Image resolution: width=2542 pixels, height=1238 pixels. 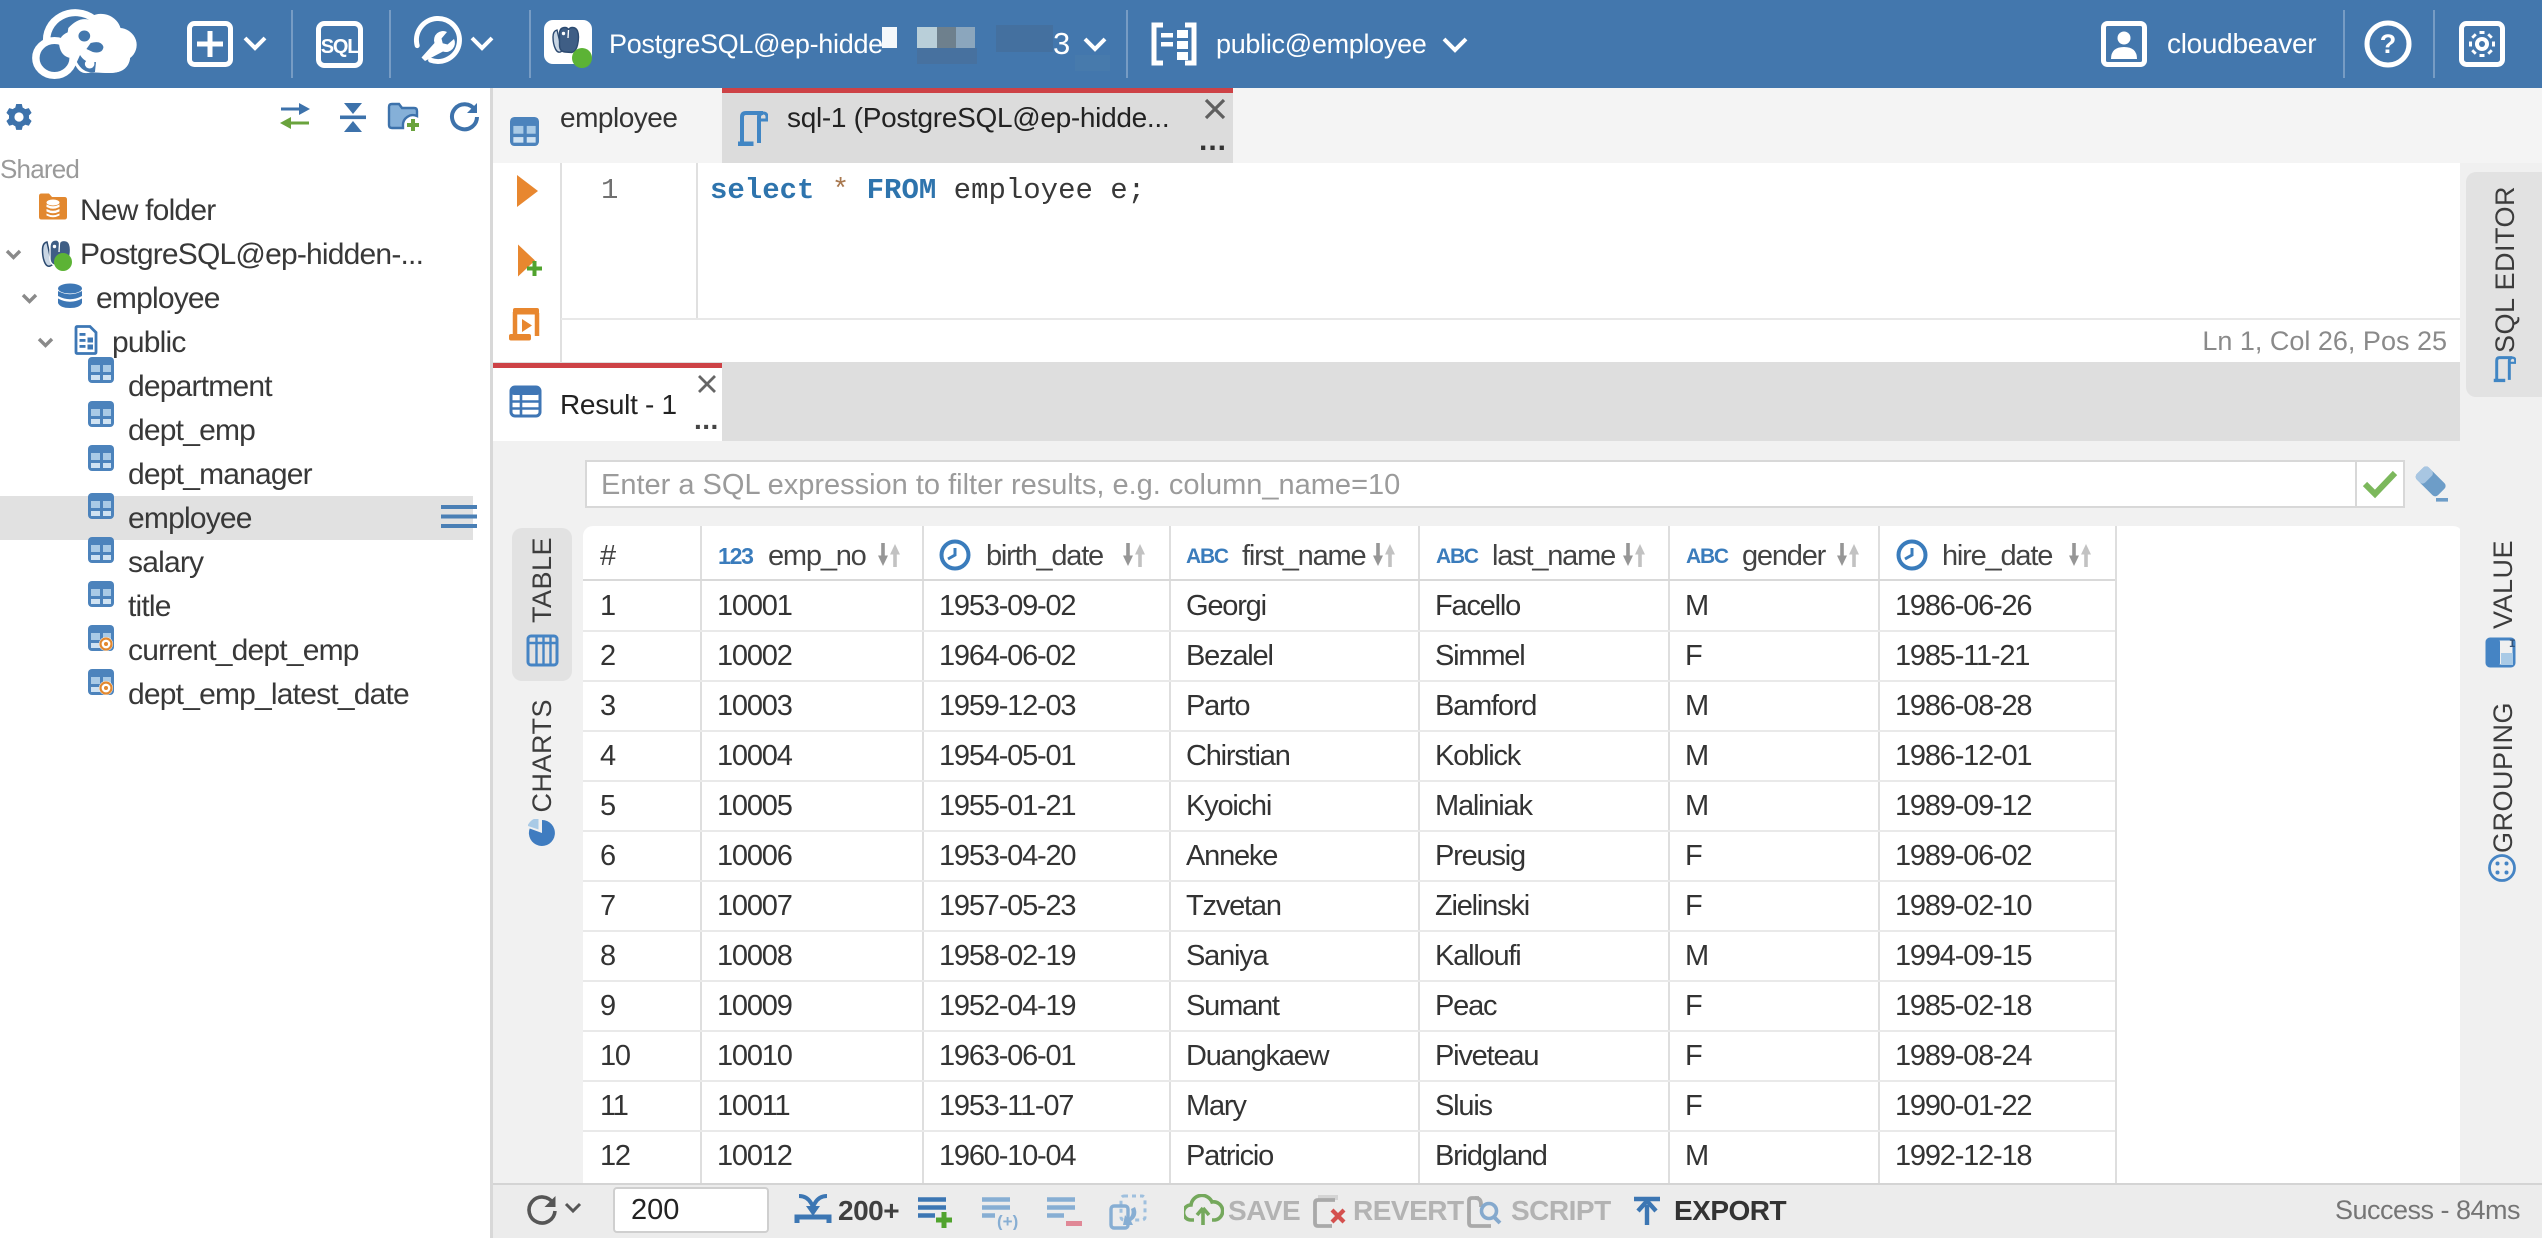 What do you see at coordinates (340, 47) in the screenshot?
I see `svg-text: SQL` at bounding box center [340, 47].